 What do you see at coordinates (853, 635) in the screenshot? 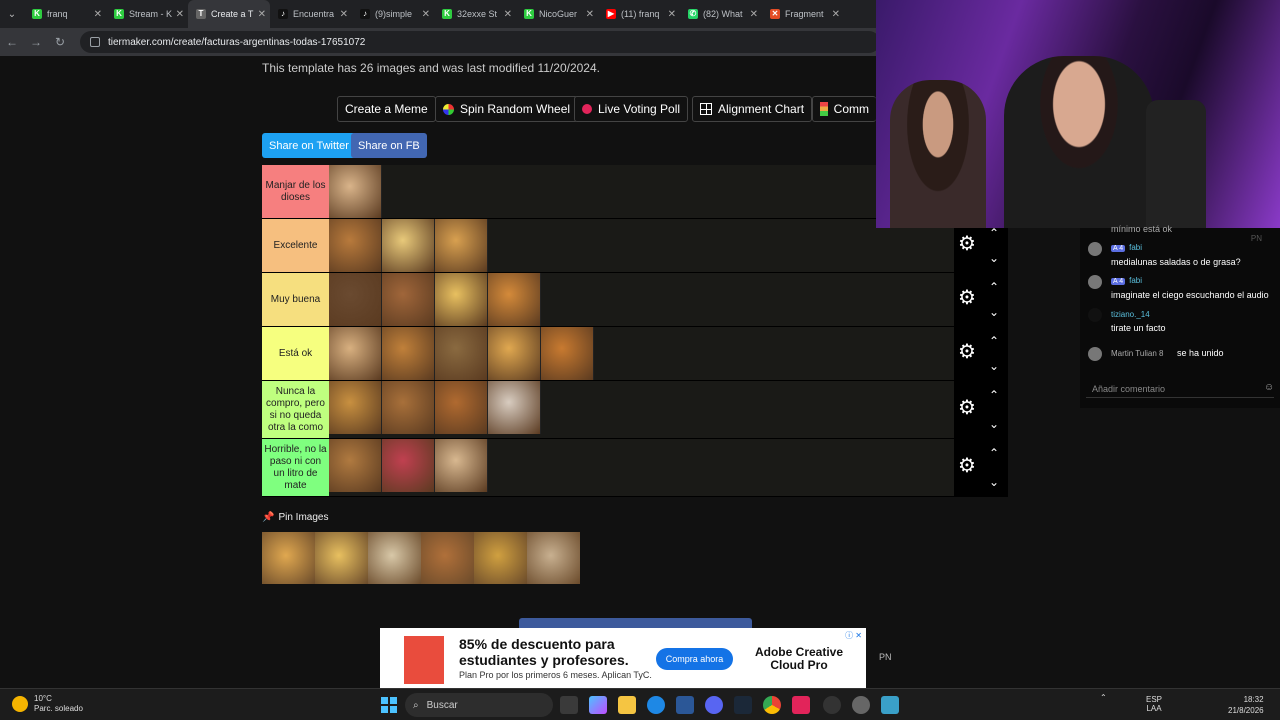
I see `ad-info-icon: ⓘ ✕` at bounding box center [853, 635].